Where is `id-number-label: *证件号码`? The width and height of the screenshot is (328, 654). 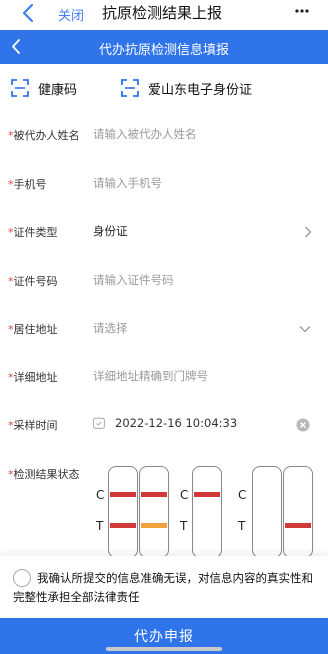
id-number-label: *证件号码 is located at coordinates (33, 281).